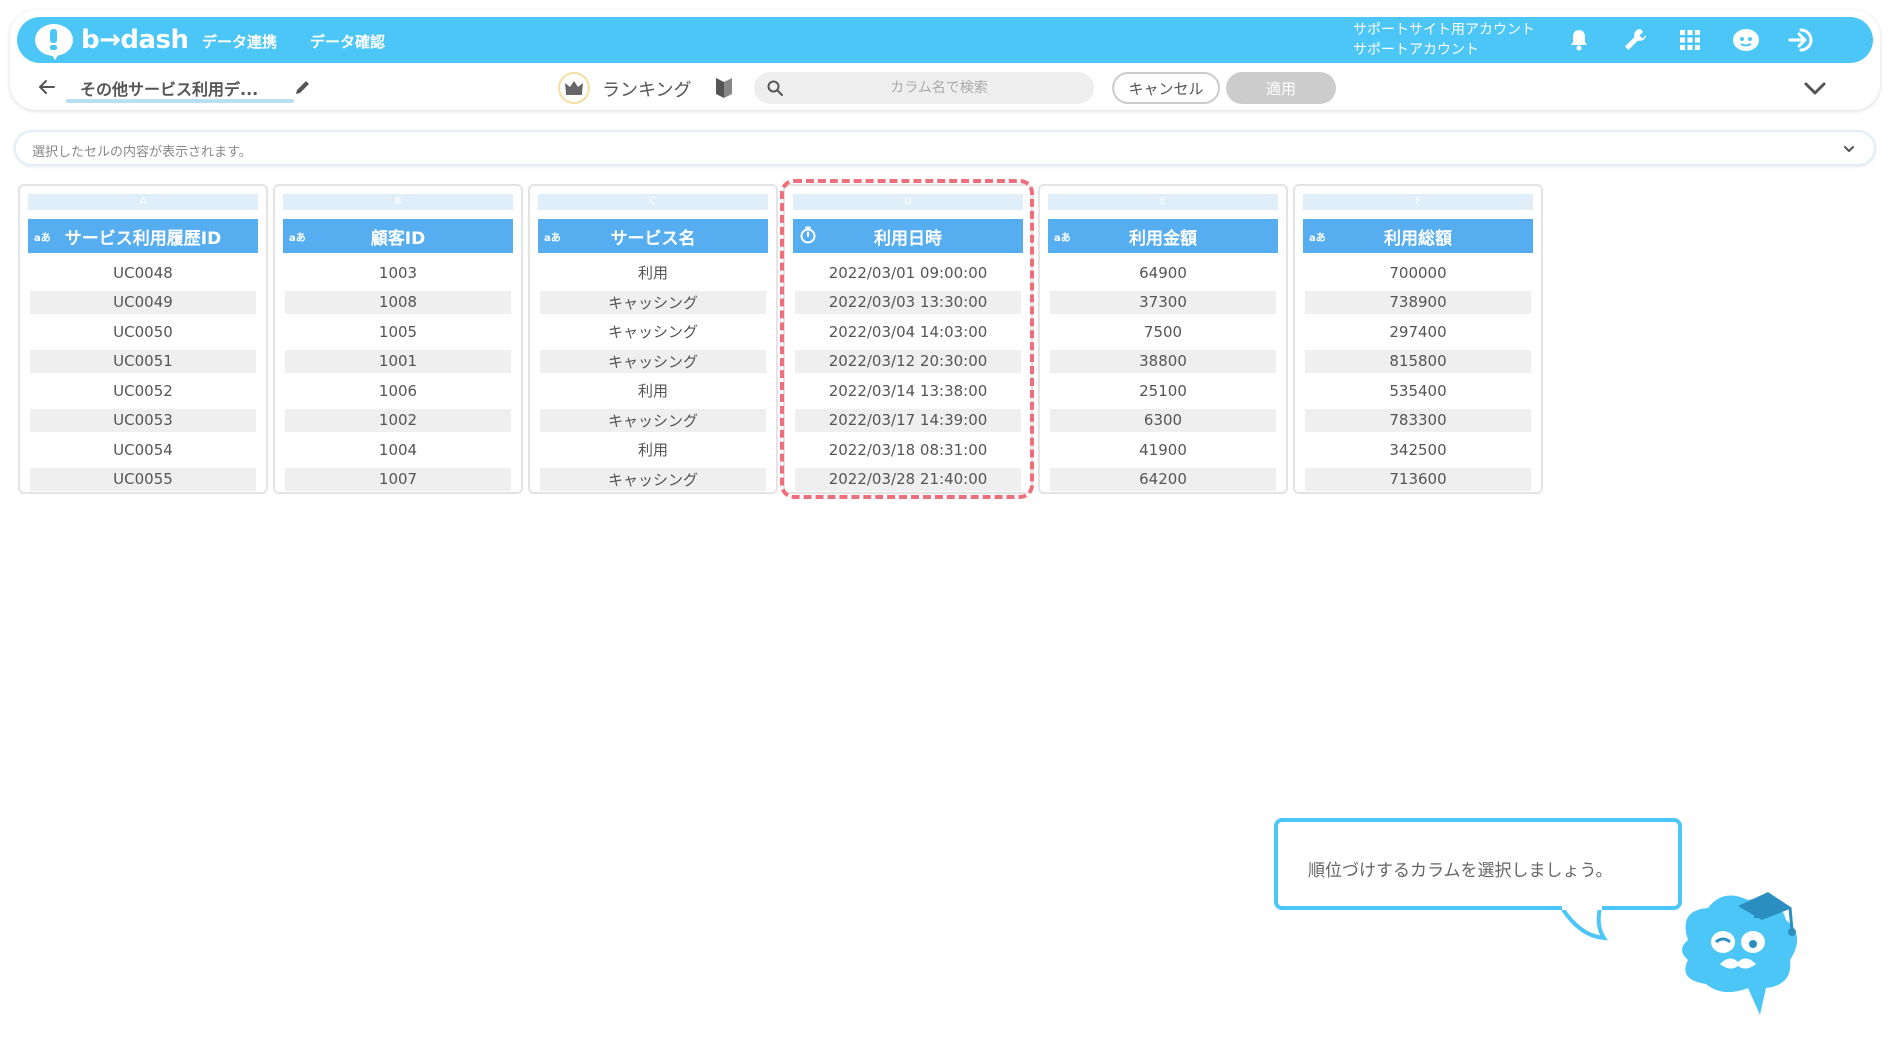 The width and height of the screenshot is (1890, 1063). I want to click on table-cell: UC0053, so click(143, 420).